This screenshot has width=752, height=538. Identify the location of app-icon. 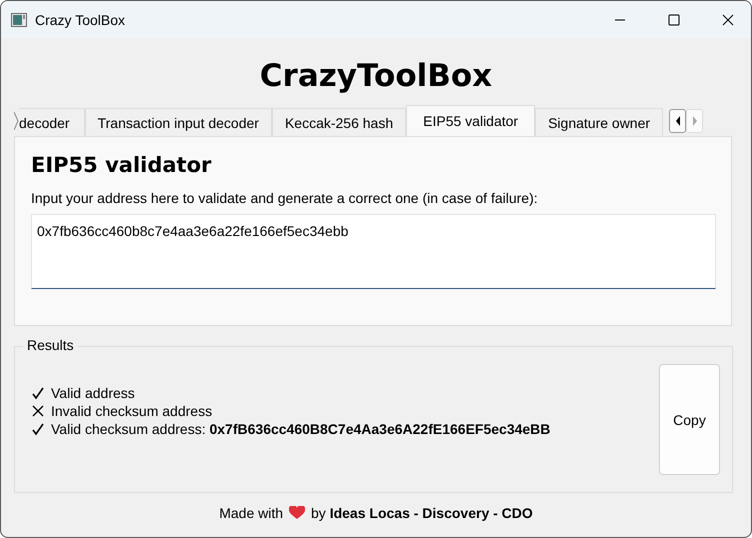
(19, 19).